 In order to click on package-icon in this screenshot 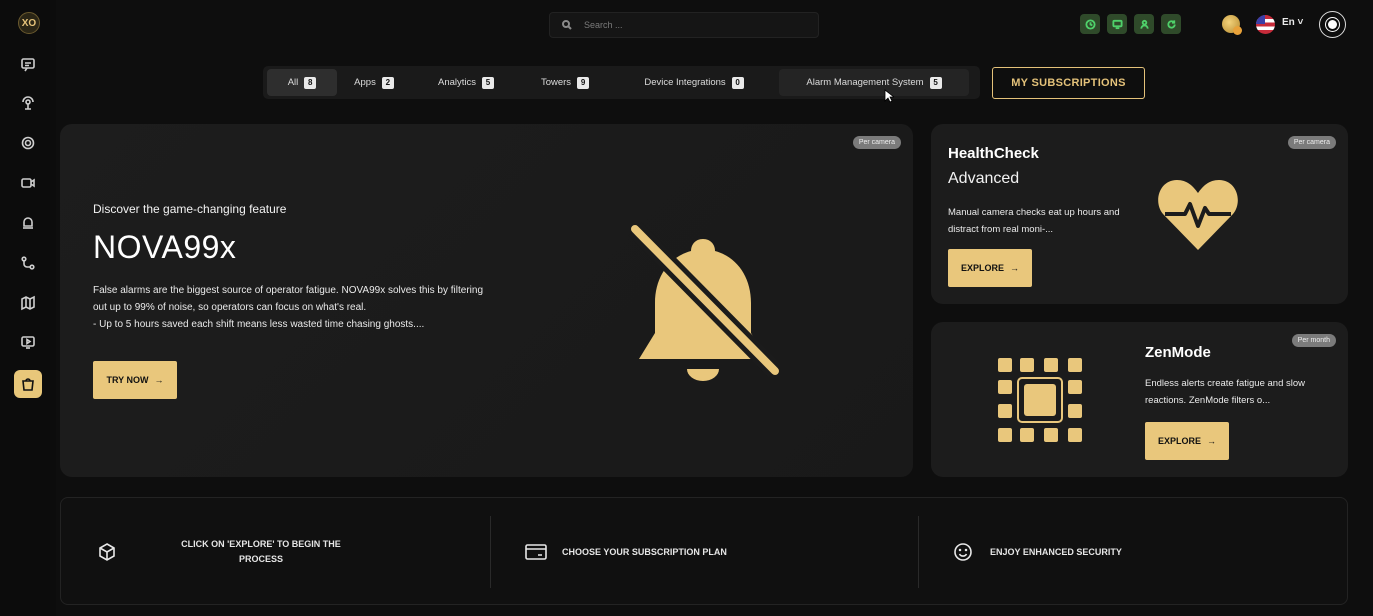, I will do `click(107, 552)`.